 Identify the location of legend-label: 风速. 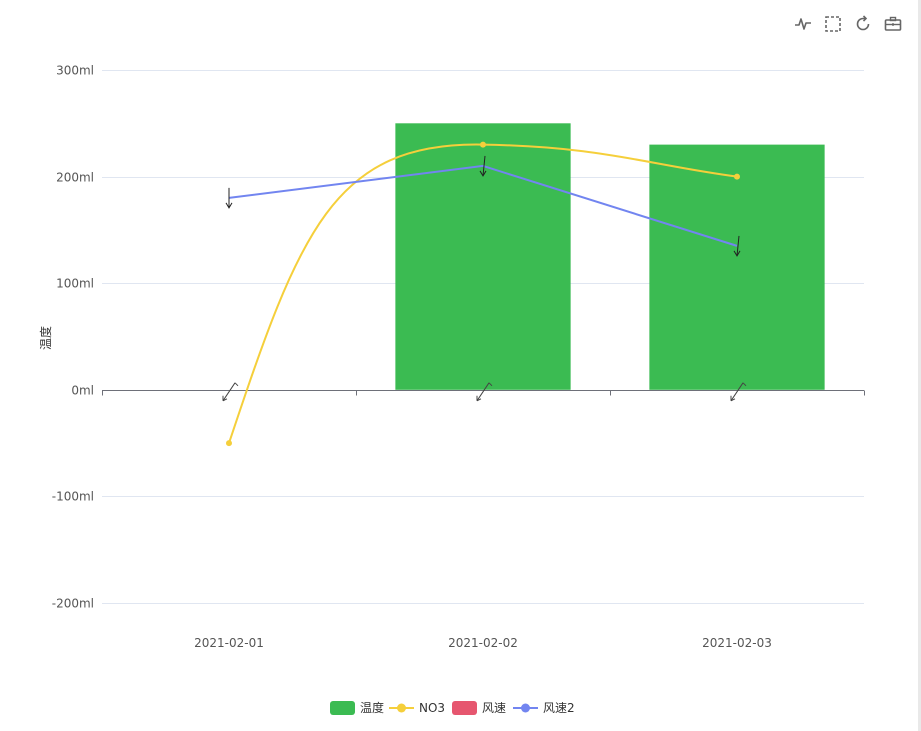
(494, 708).